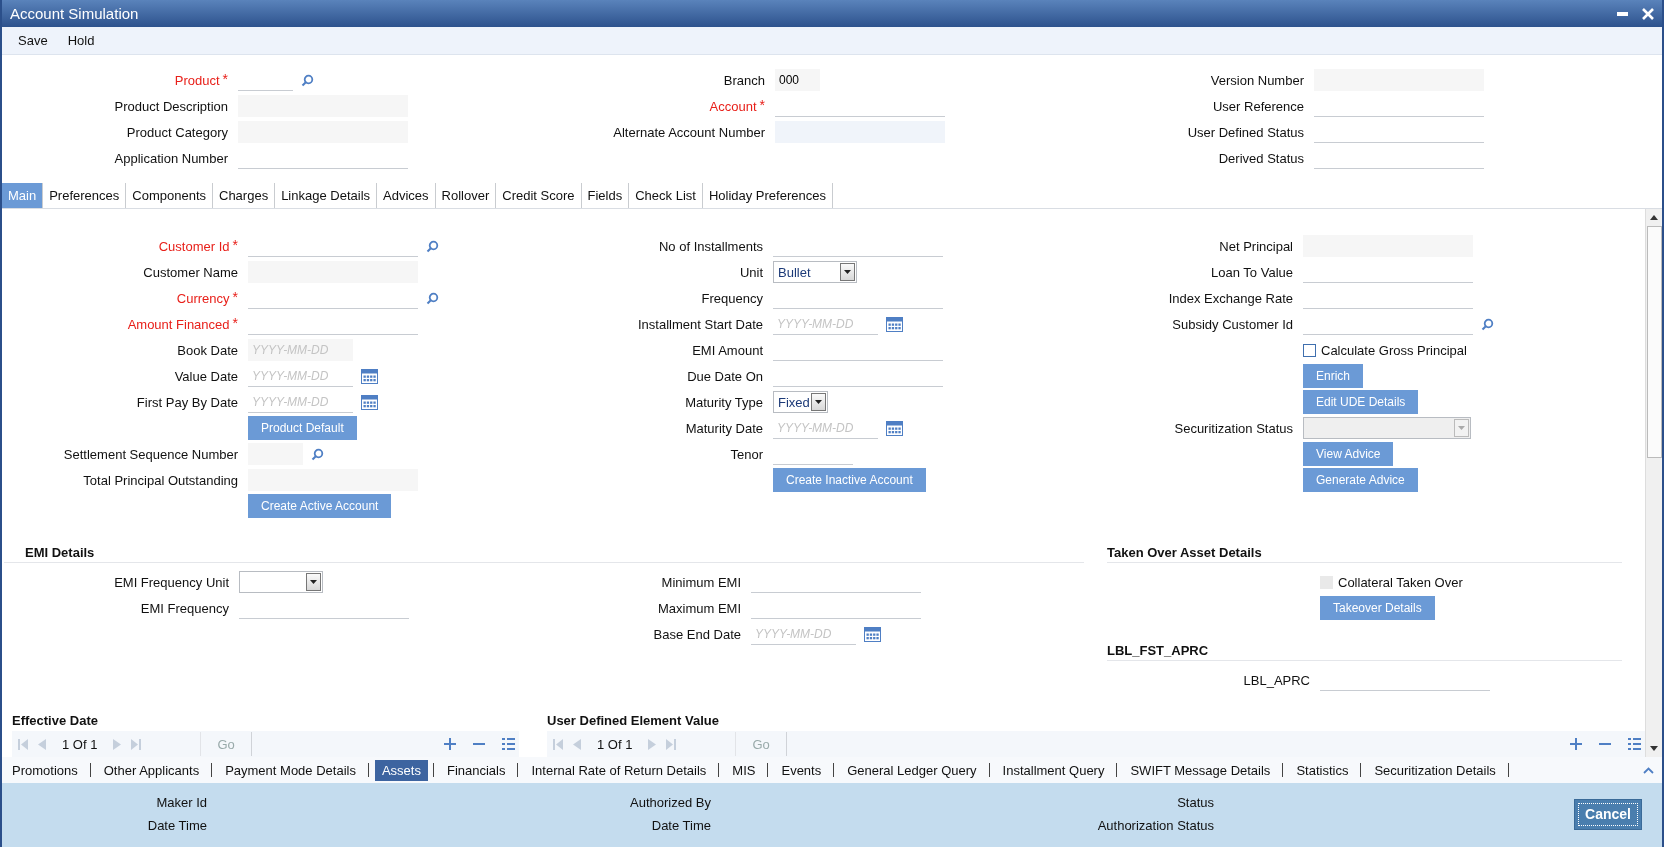  I want to click on field-label: LBL_APRC, so click(1276, 680).